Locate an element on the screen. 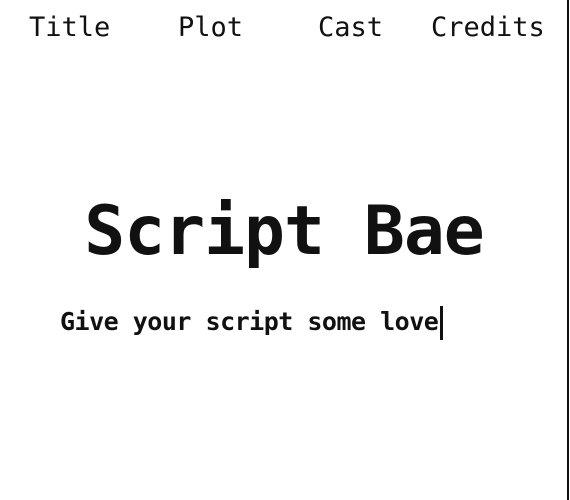 This screenshot has height=500, width=570. nav-link-cast: Cast is located at coordinates (350, 28).